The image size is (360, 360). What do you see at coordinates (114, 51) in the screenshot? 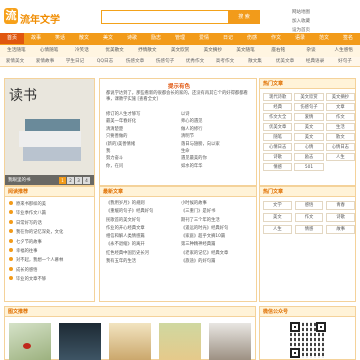
I see `subnav-item: 优美散文` at bounding box center [114, 51].